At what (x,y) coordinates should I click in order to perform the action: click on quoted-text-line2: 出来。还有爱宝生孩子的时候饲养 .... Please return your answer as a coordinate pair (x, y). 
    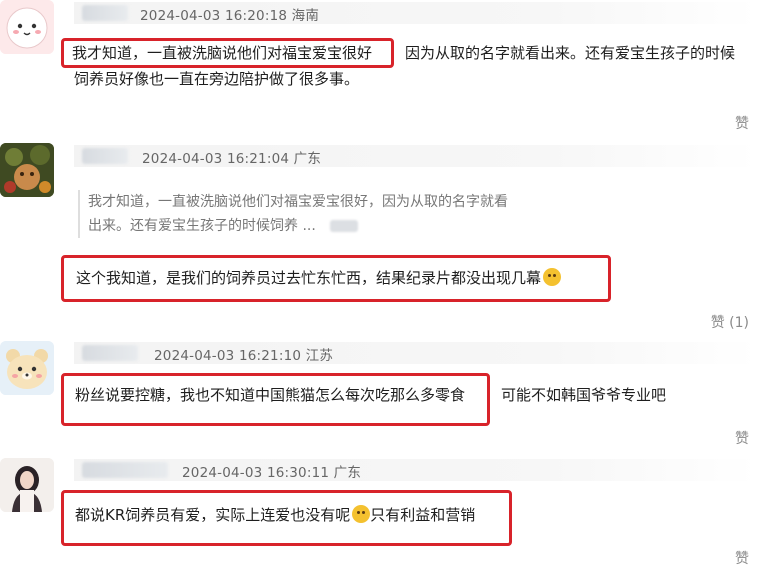
    Looking at the image, I should click on (348, 226).